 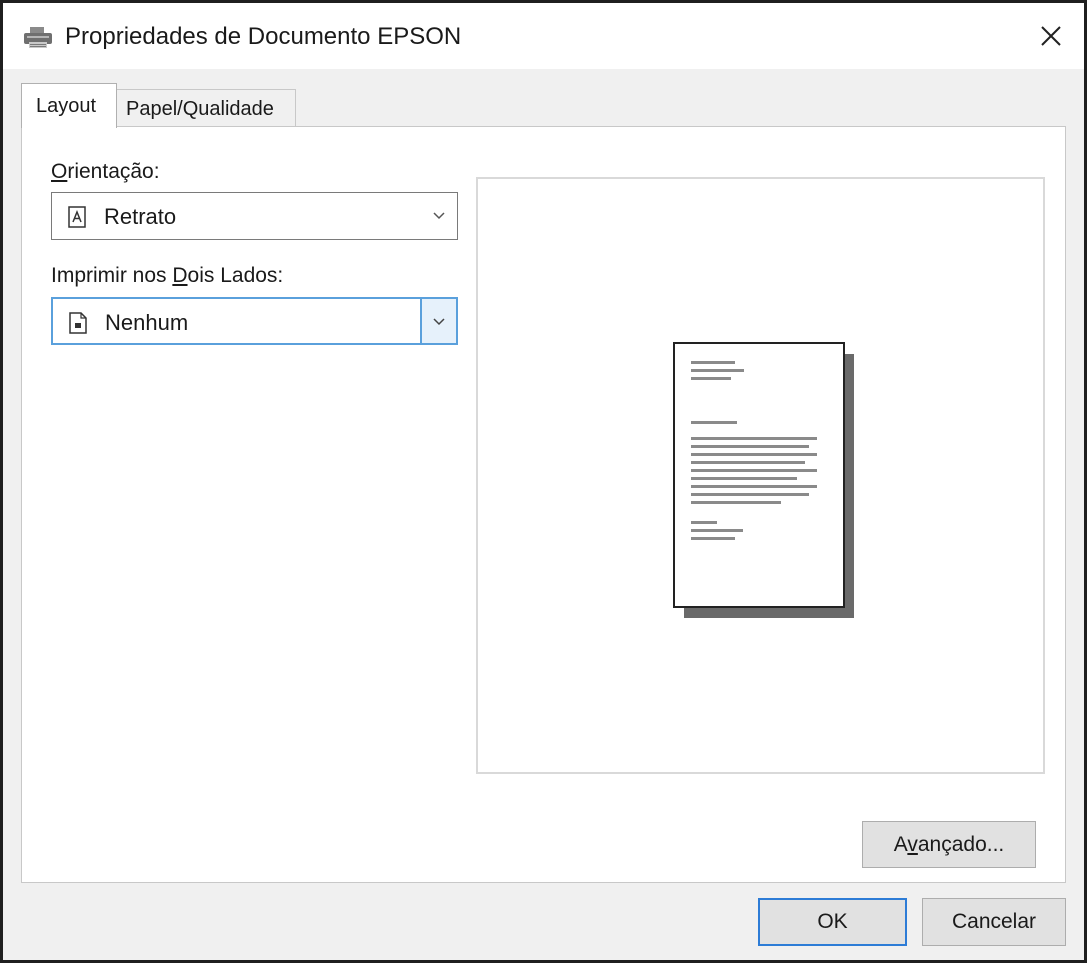 What do you see at coordinates (78, 323) in the screenshot?
I see `document-icon` at bounding box center [78, 323].